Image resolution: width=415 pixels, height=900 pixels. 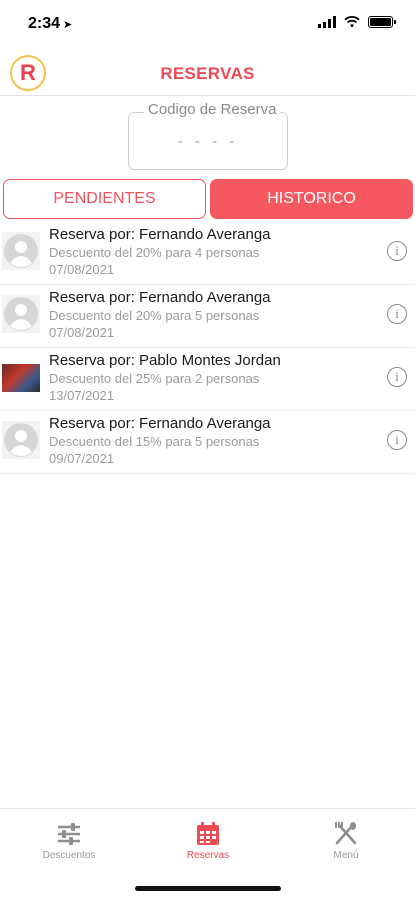 I want to click on nav-bar: R RESERVAS, so click(x=207, y=74).